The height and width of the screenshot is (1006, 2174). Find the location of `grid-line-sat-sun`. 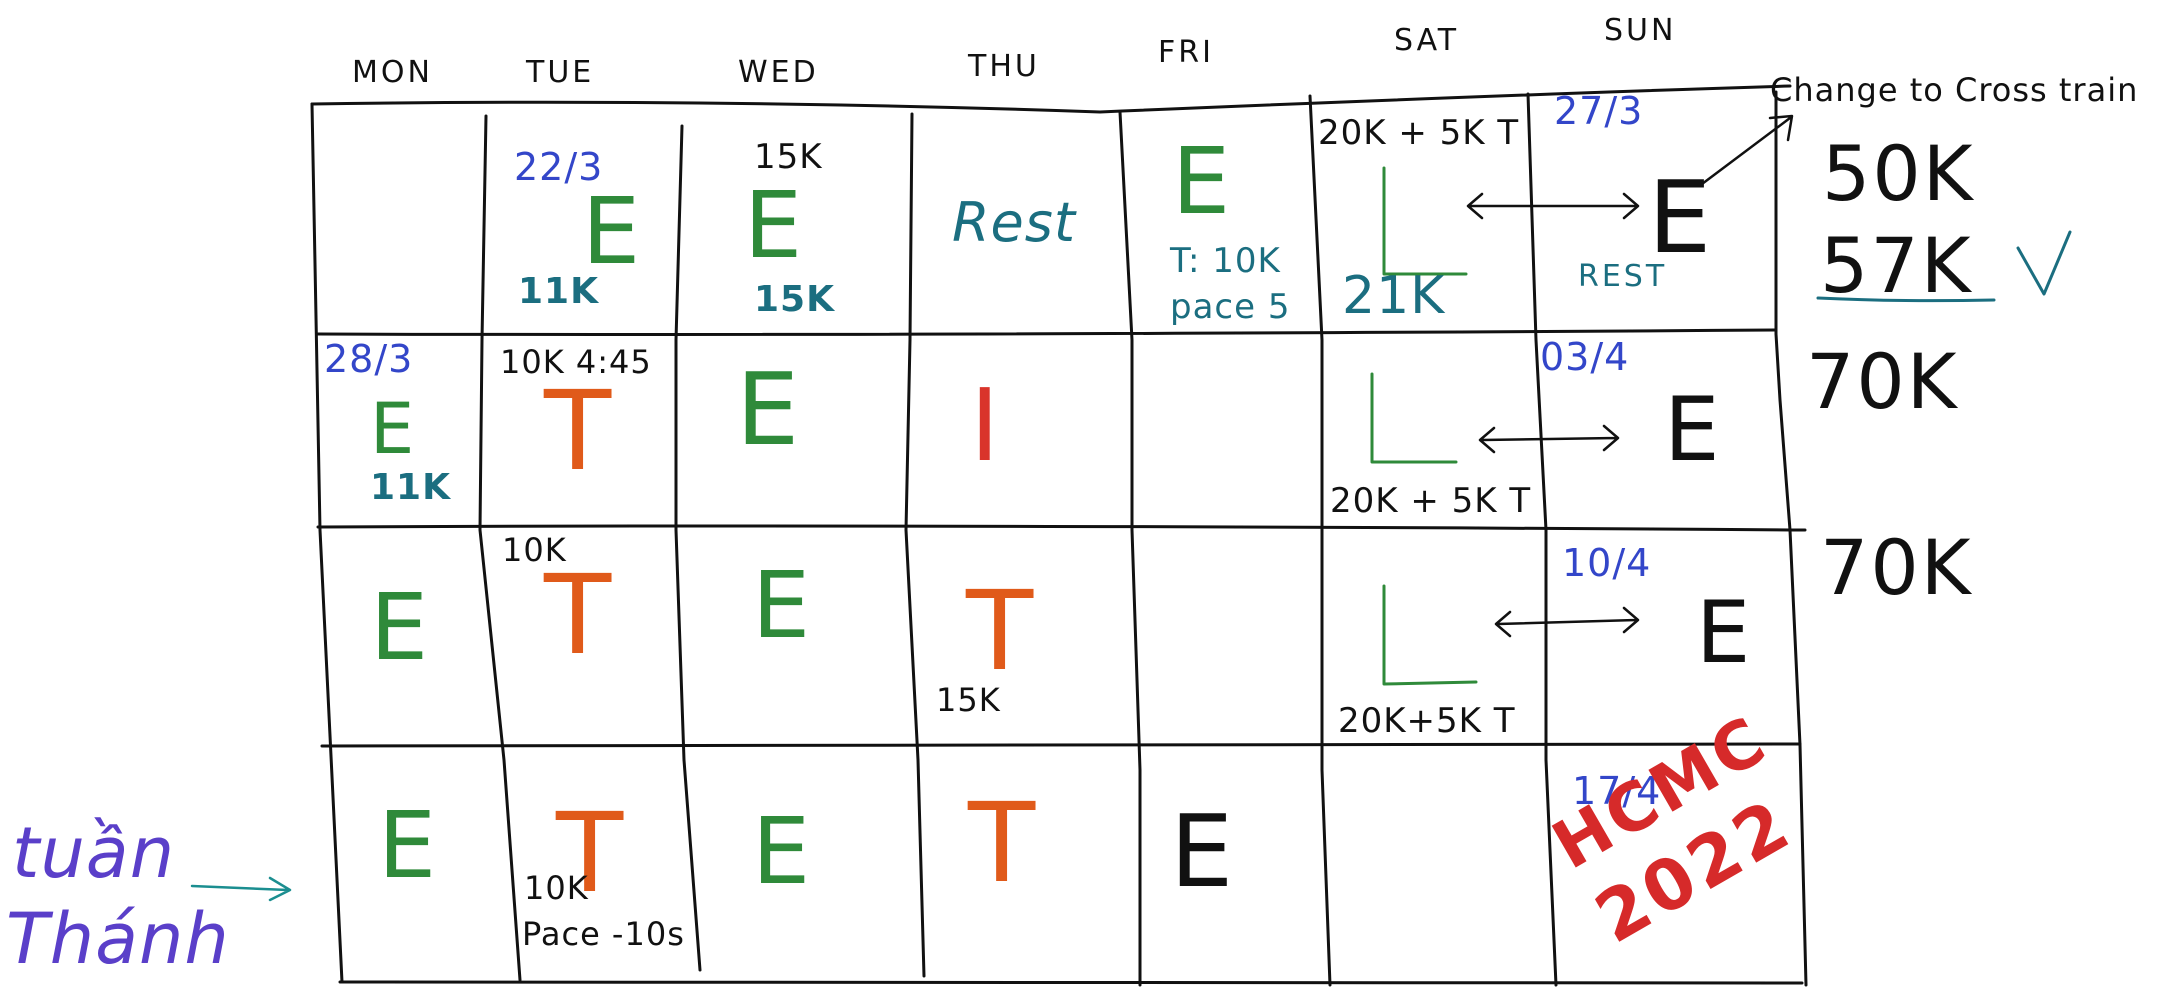

grid-line-sat-sun is located at coordinates (1542, 539).